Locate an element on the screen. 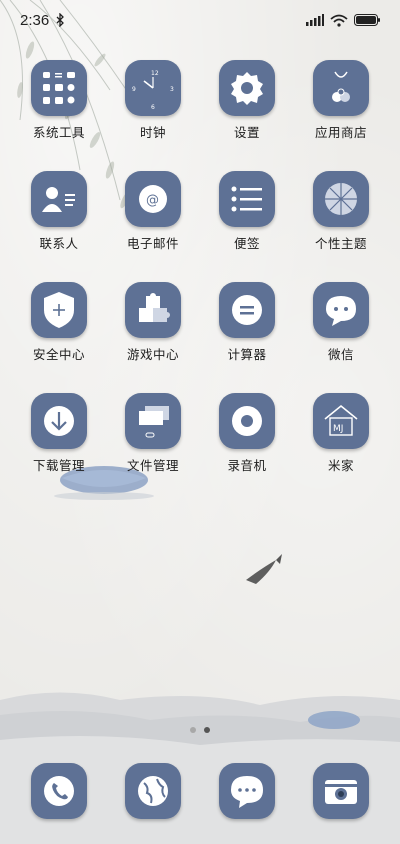 The width and height of the screenshot is (400, 844). app-themes: 个性主题 is located at coordinates (341, 211).